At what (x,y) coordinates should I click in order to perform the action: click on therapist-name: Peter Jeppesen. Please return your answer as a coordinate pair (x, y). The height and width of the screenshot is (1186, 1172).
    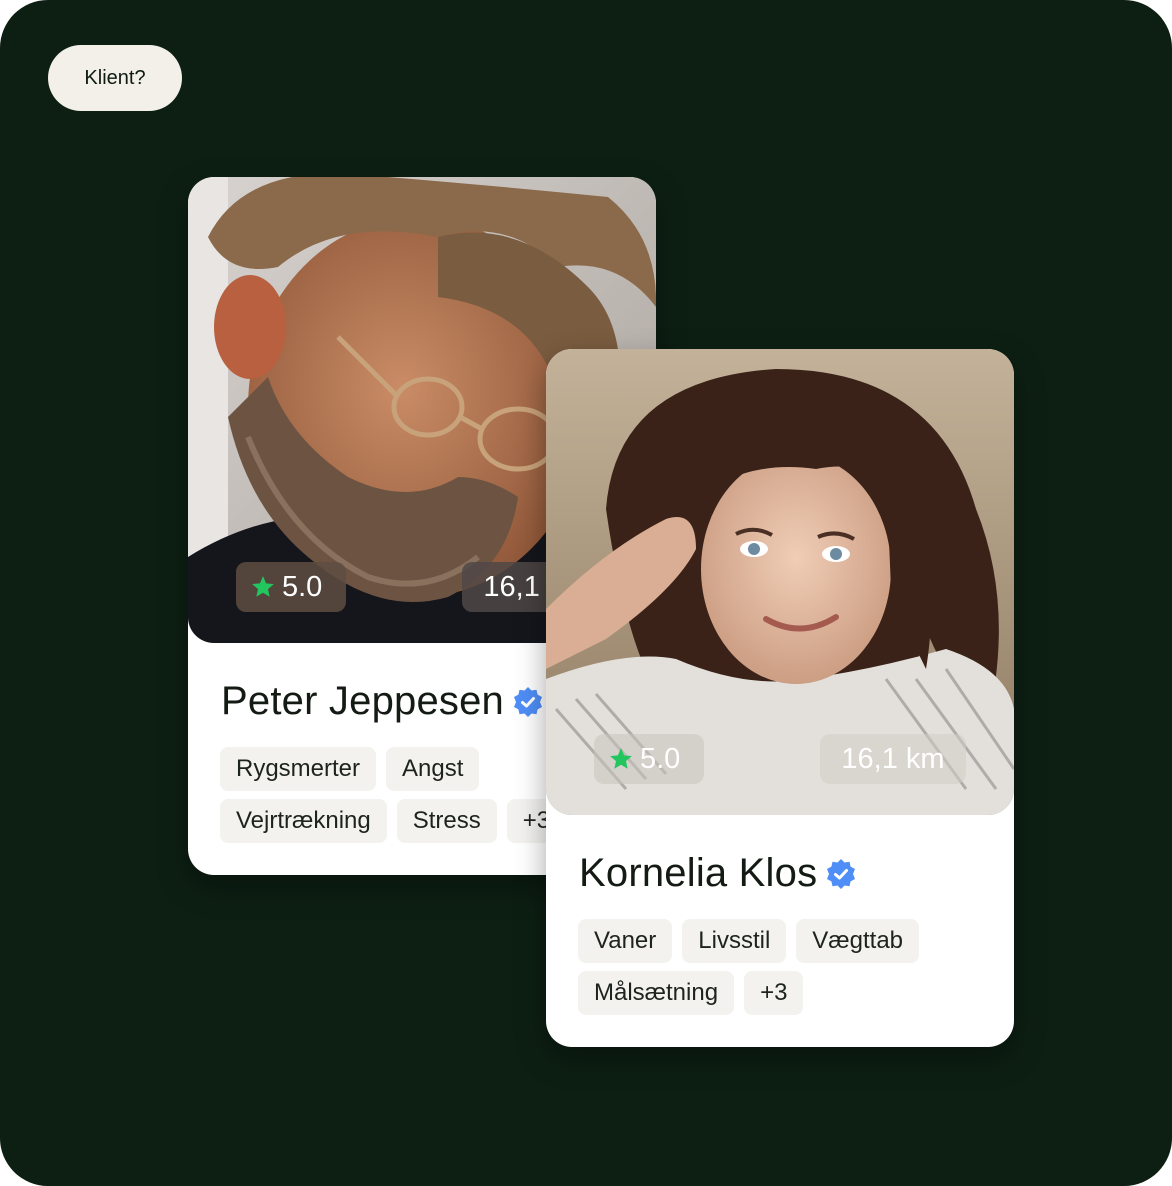
    Looking at the image, I should click on (382, 701).